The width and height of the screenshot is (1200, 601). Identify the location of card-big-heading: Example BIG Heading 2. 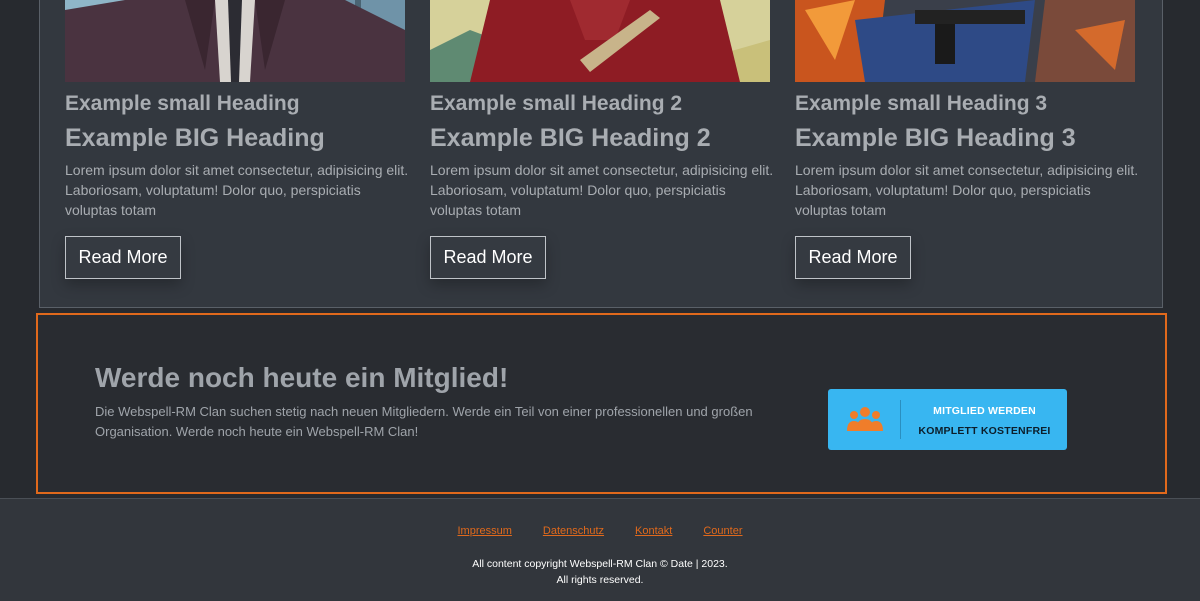
(570, 138).